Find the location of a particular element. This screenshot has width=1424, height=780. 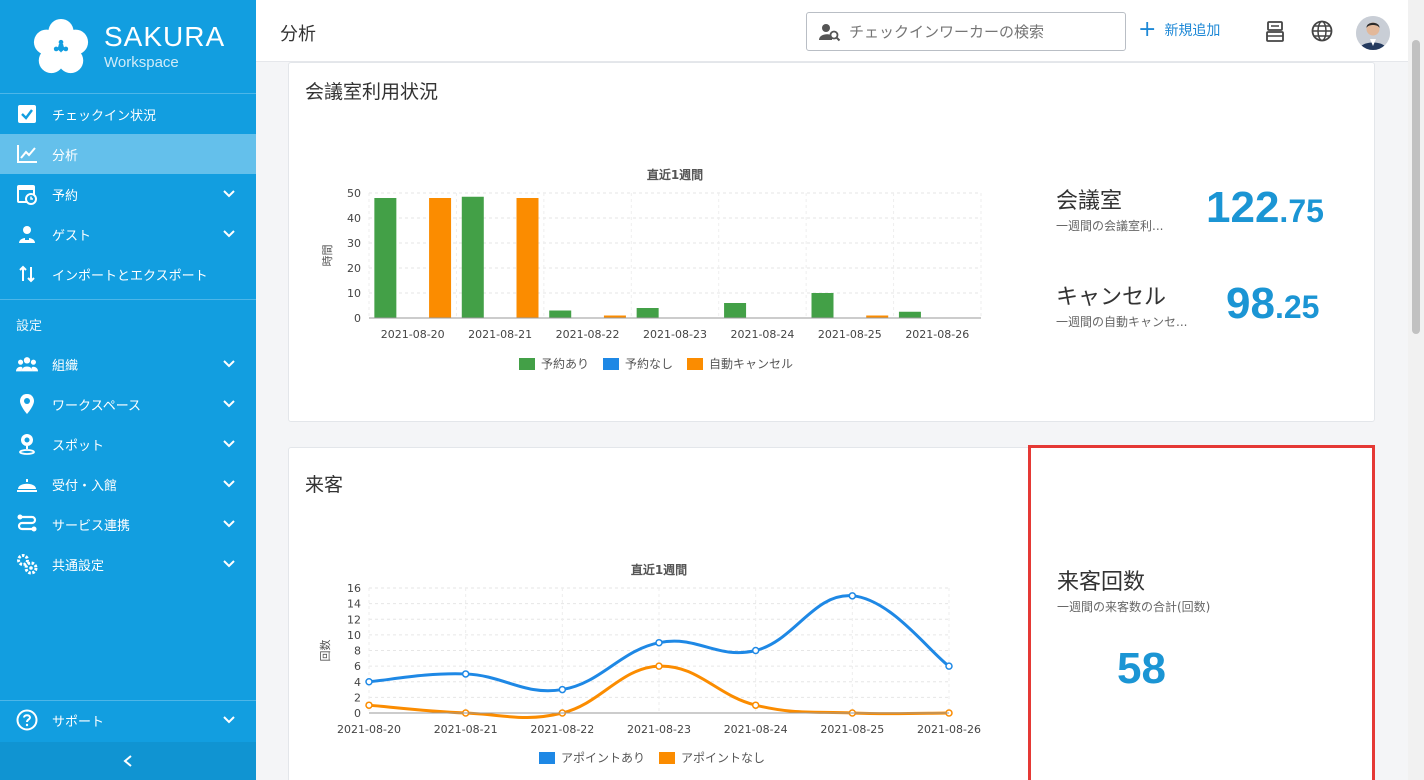

user-search-icon is located at coordinates (830, 32).